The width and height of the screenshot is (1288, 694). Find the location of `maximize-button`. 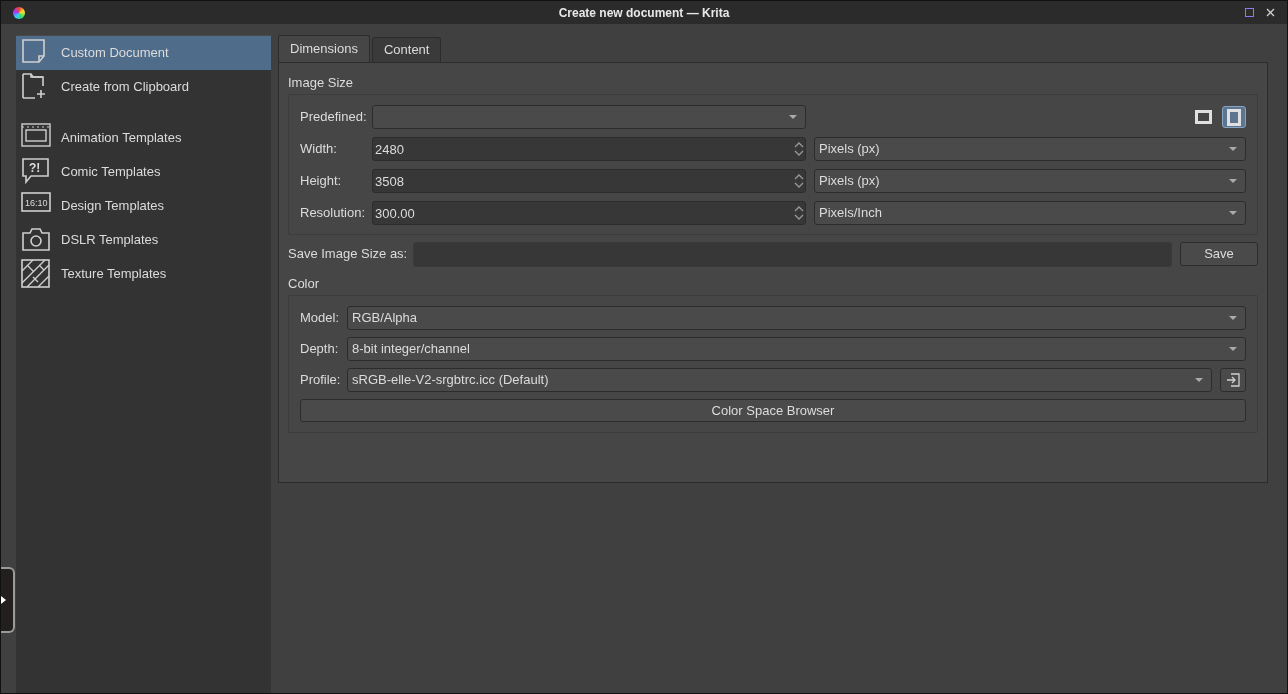

maximize-button is located at coordinates (1249, 12).